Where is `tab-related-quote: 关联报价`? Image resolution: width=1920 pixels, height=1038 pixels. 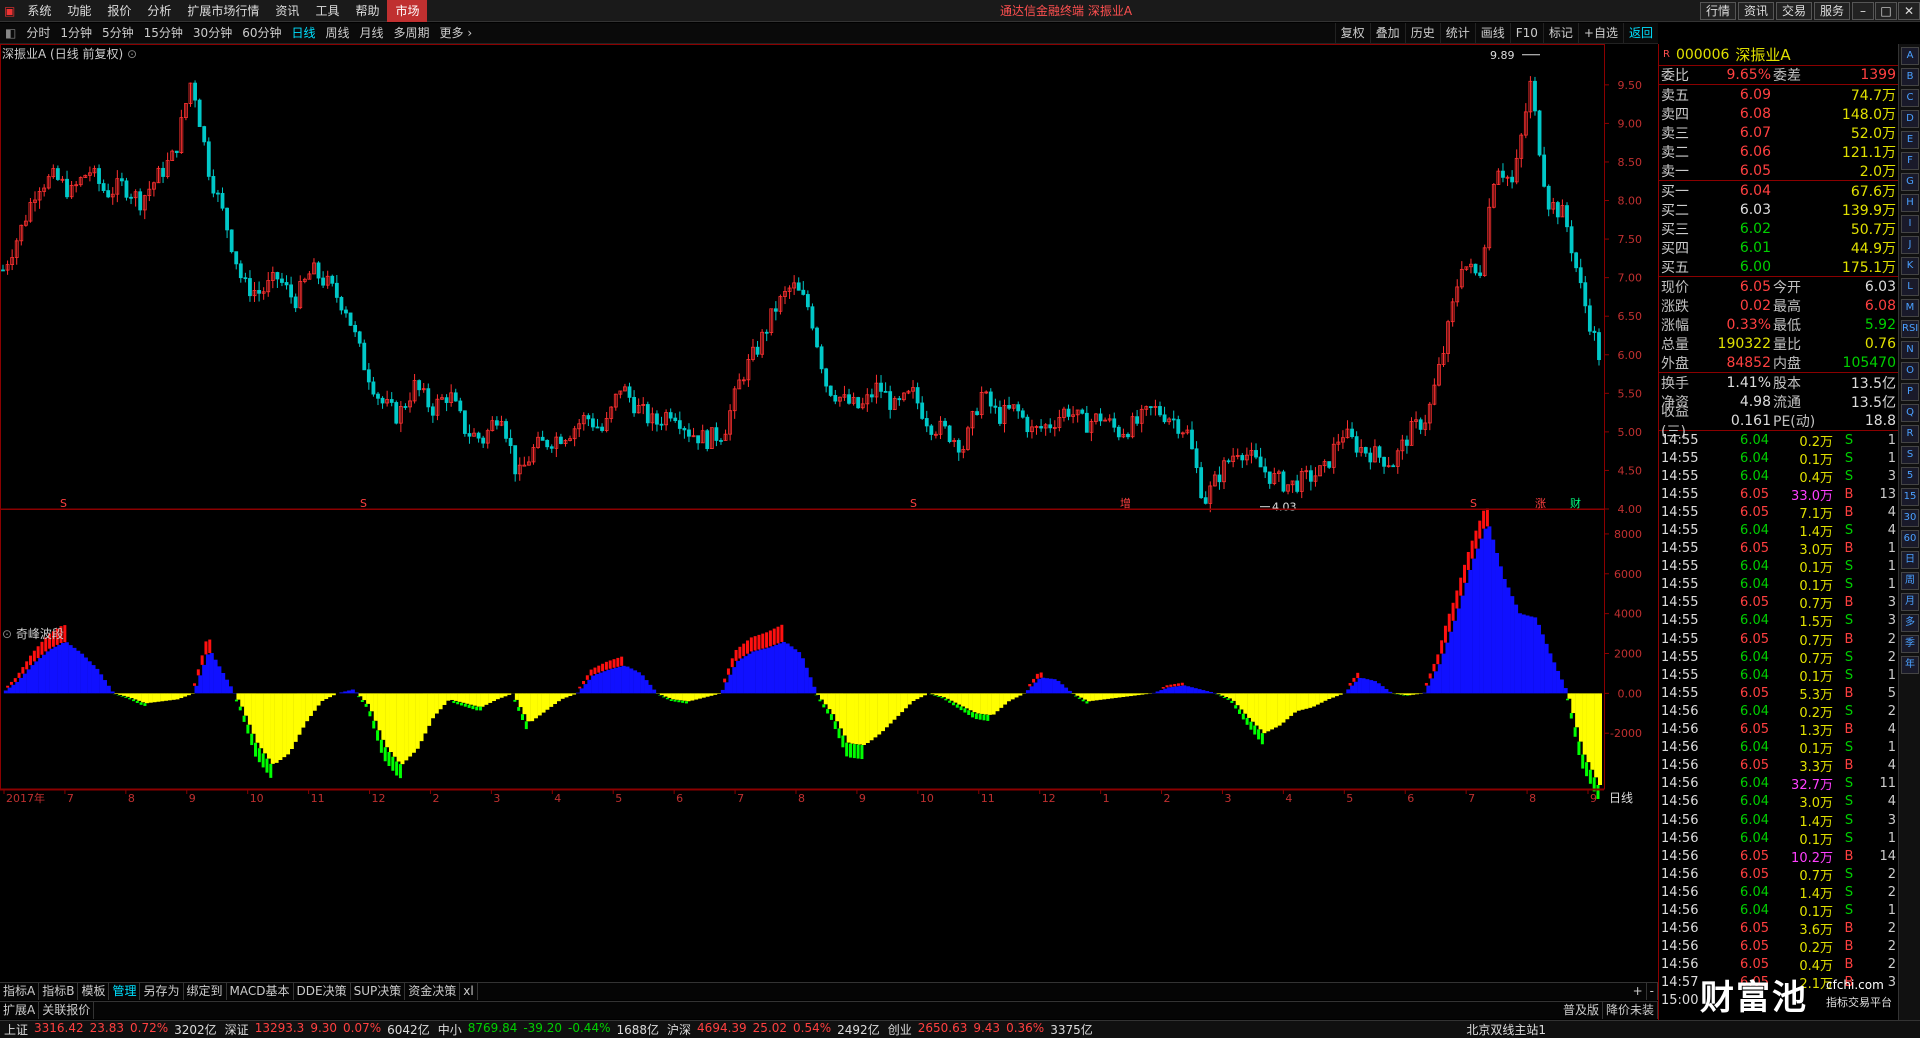
tab-related-quote: 关联报价 is located at coordinates (67, 1010).